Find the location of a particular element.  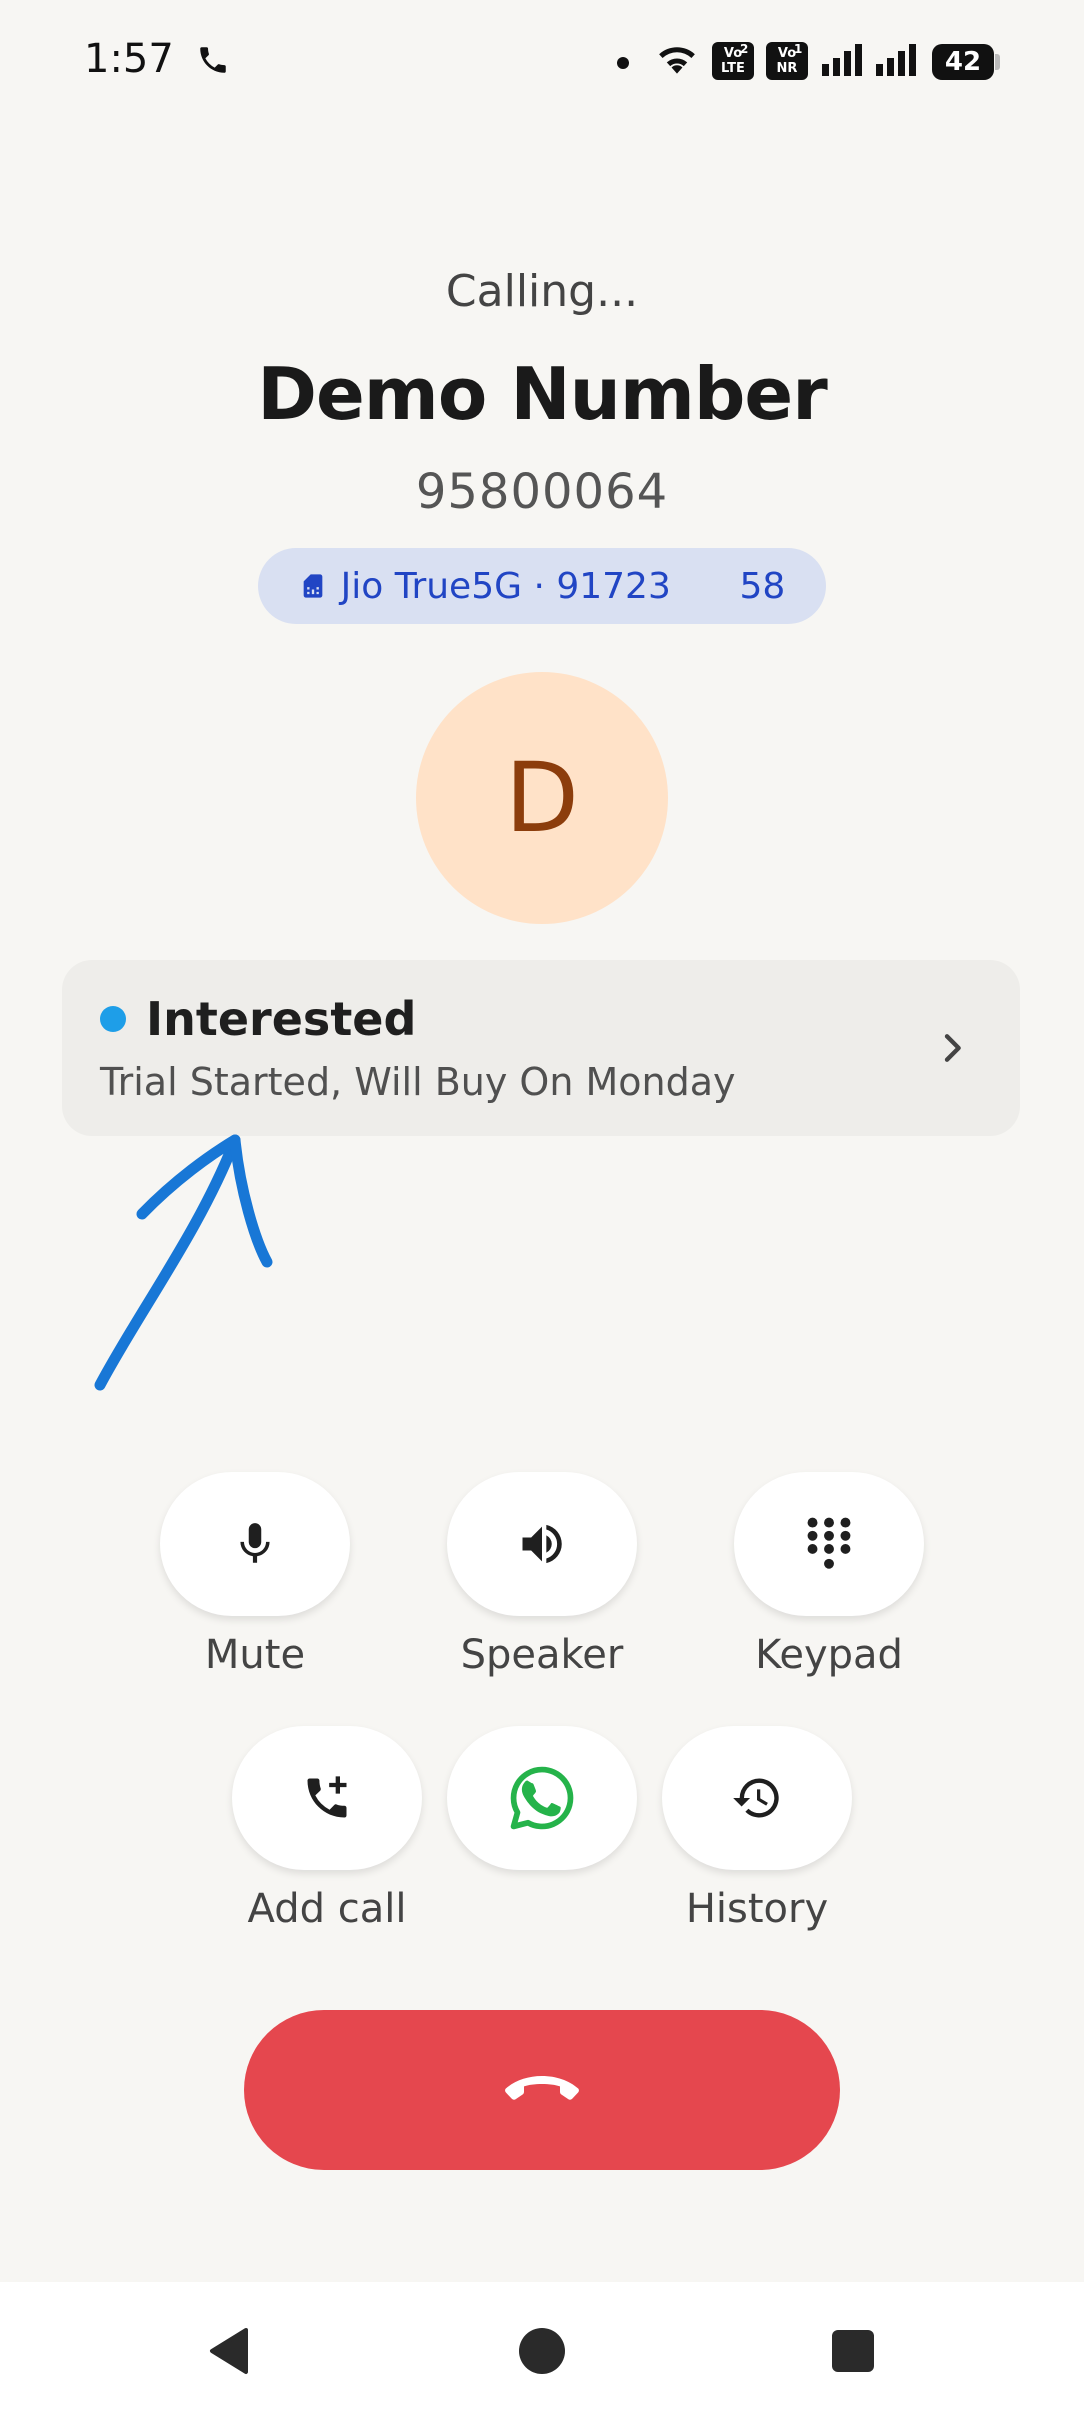

clock: 1:57 is located at coordinates (129, 59).